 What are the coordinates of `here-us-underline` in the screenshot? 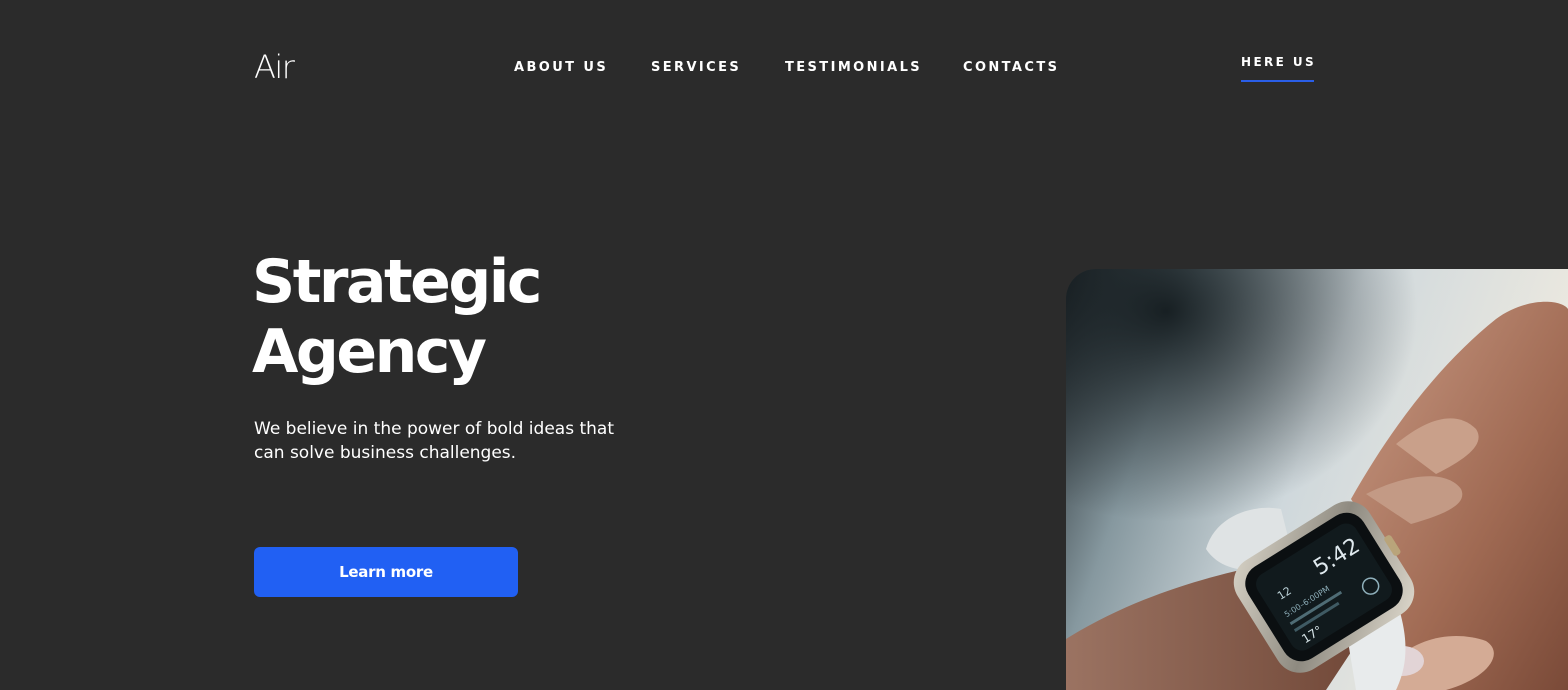 It's located at (1277, 81).